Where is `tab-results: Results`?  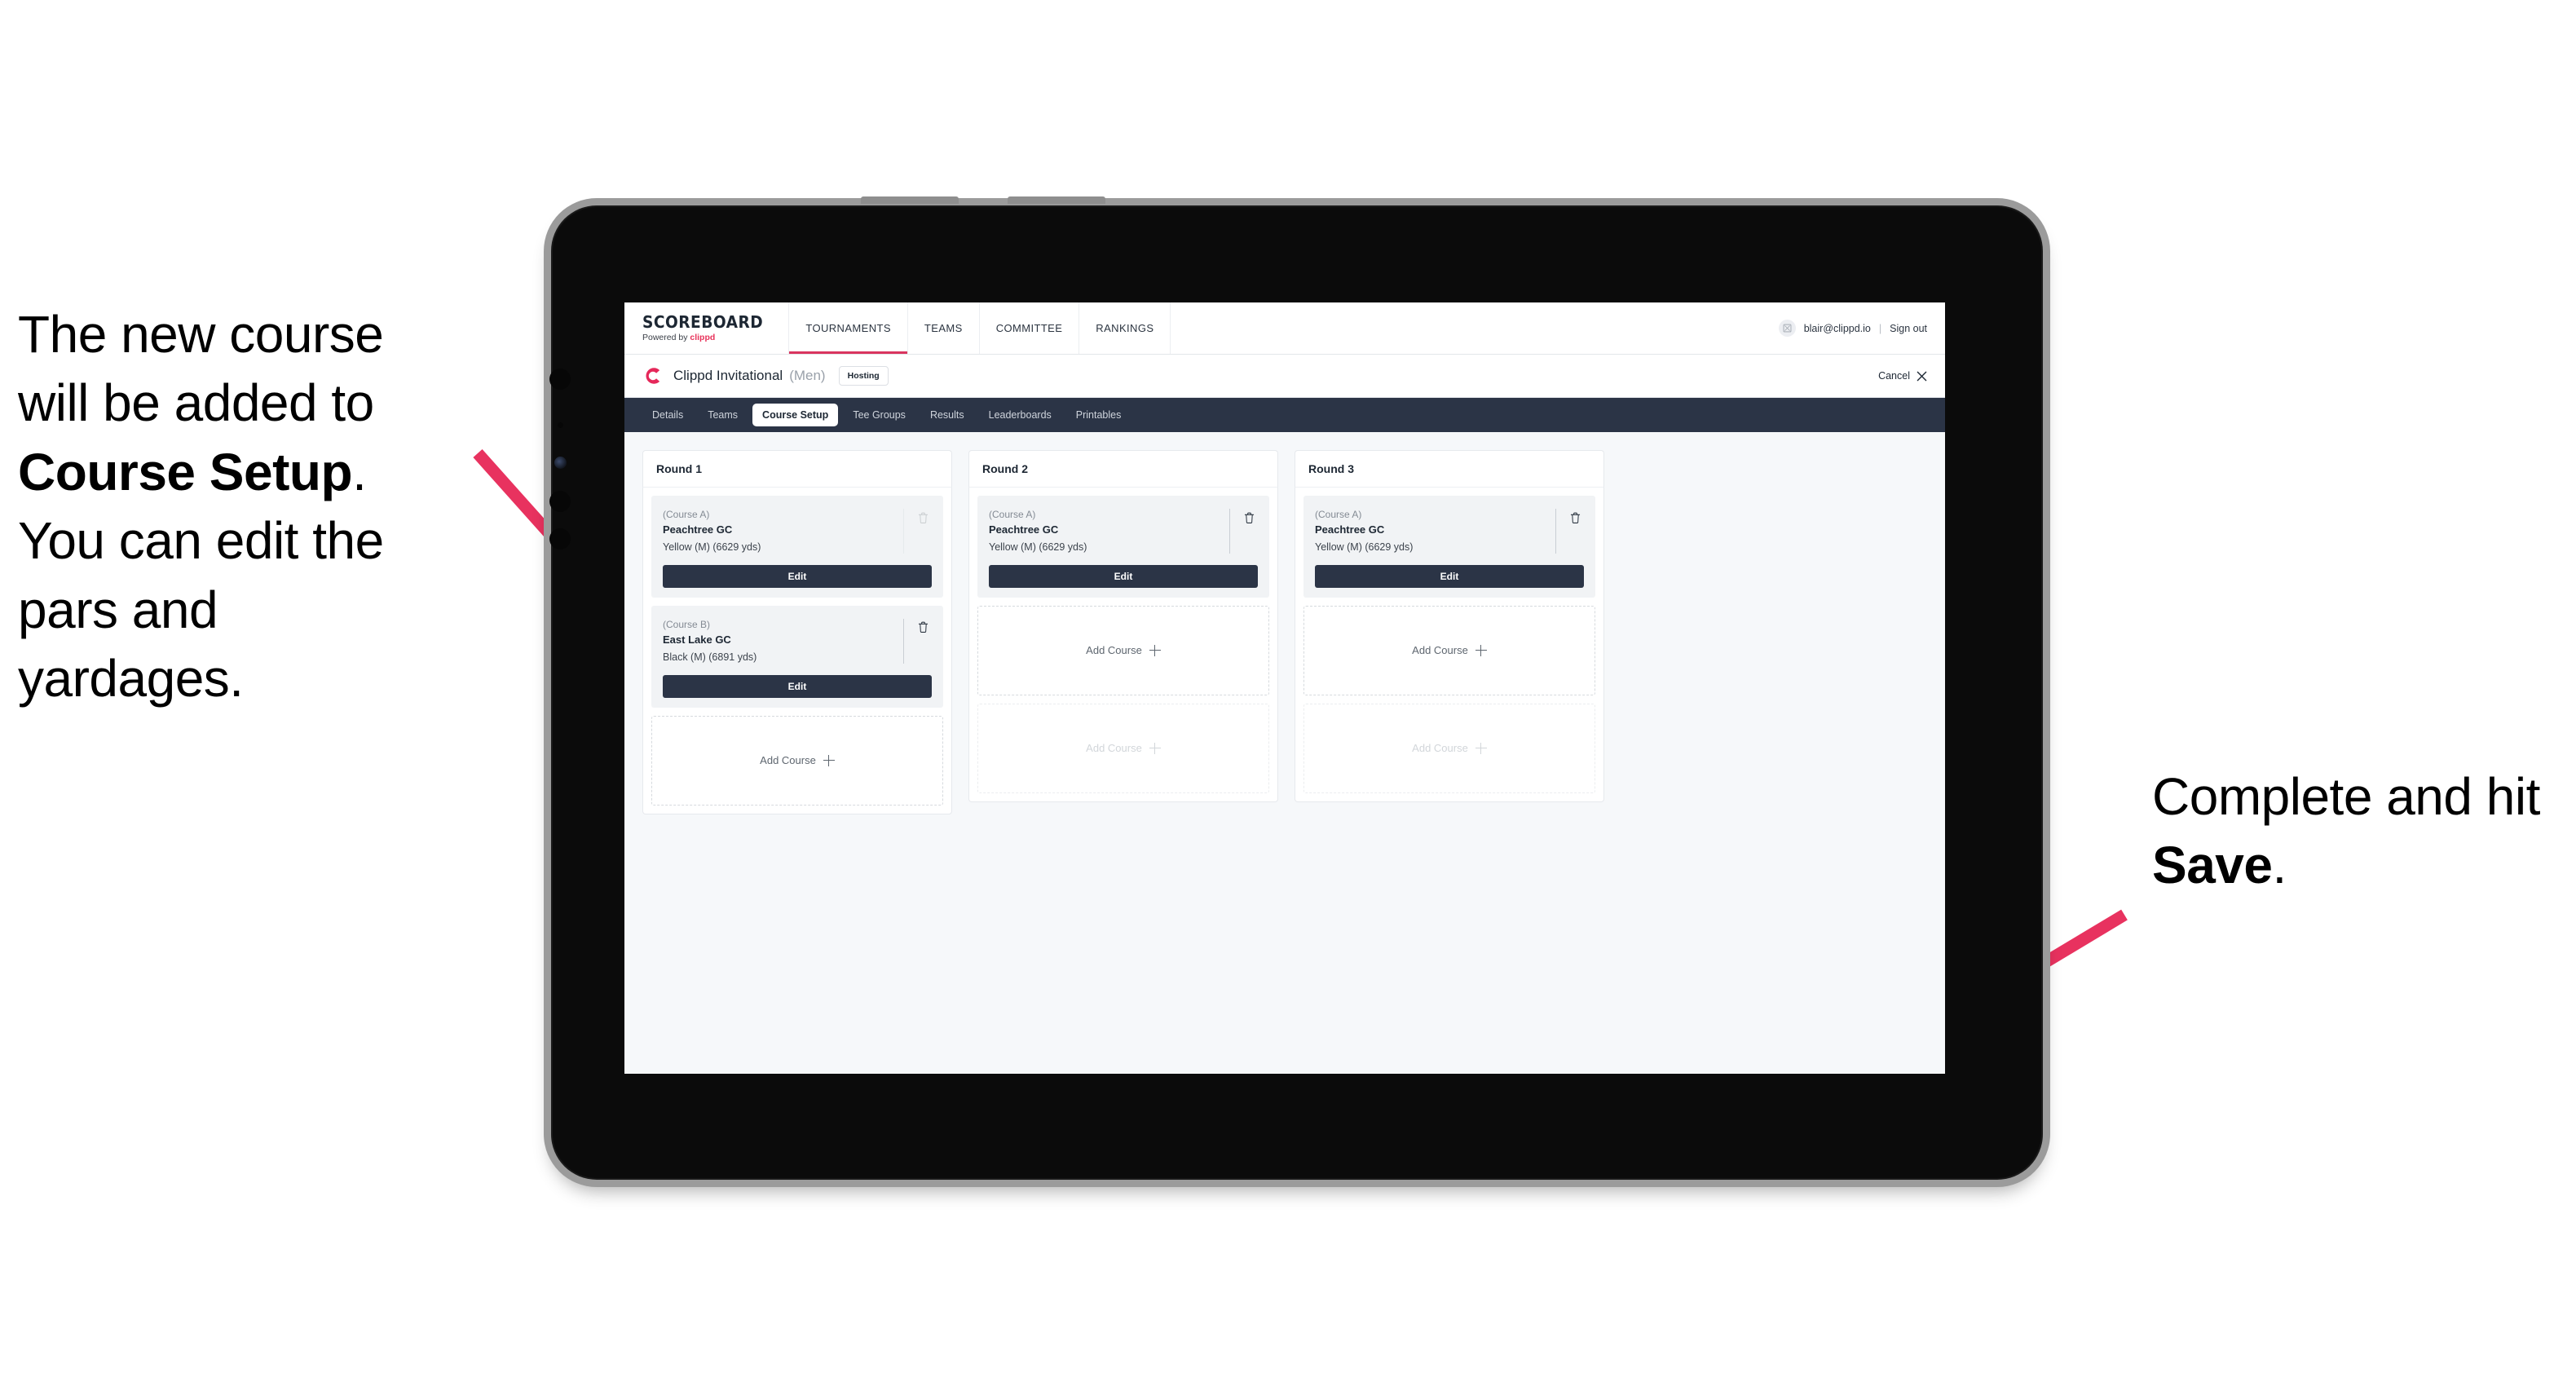
tab-results: Results is located at coordinates (947, 415).